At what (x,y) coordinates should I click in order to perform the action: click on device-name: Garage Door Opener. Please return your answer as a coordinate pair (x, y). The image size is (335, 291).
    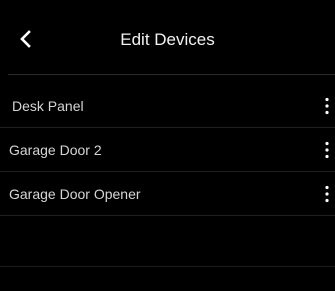
    Looking at the image, I should click on (75, 194).